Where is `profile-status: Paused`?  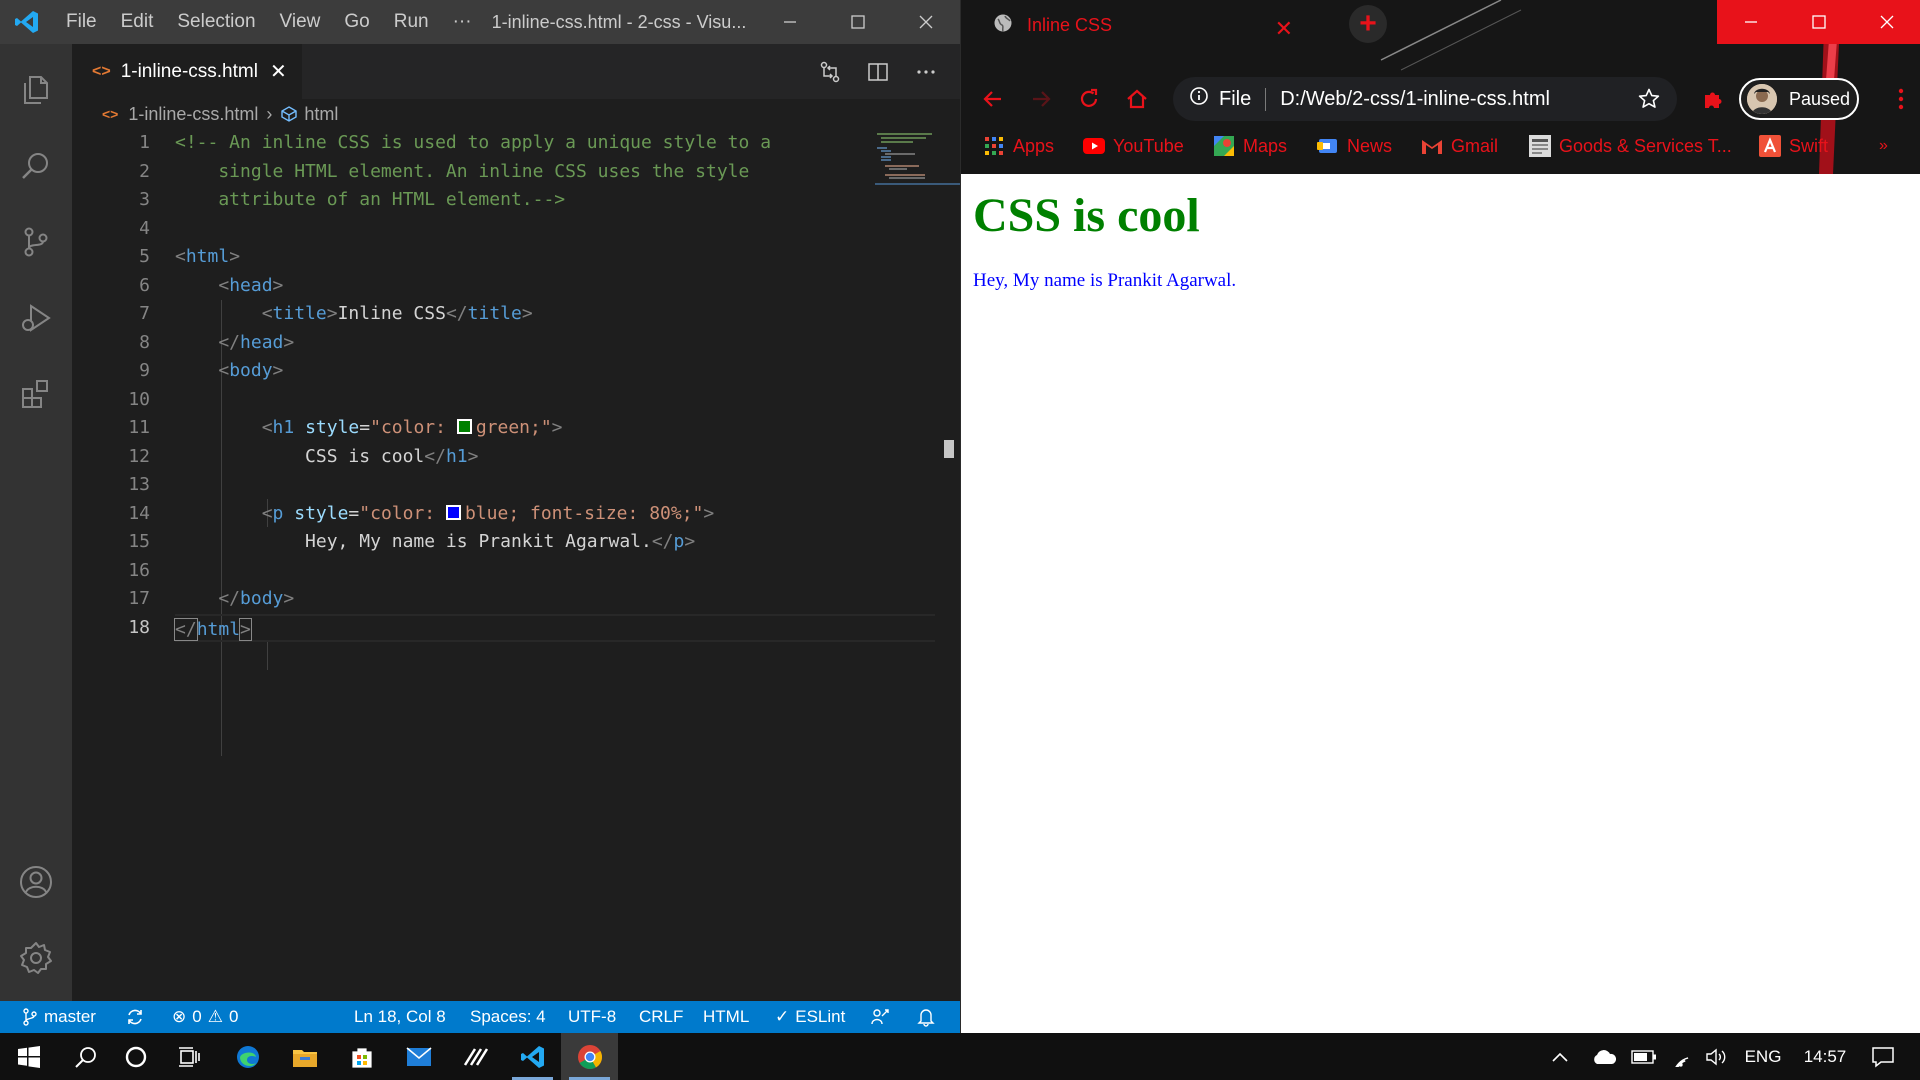
profile-status: Paused is located at coordinates (1820, 98).